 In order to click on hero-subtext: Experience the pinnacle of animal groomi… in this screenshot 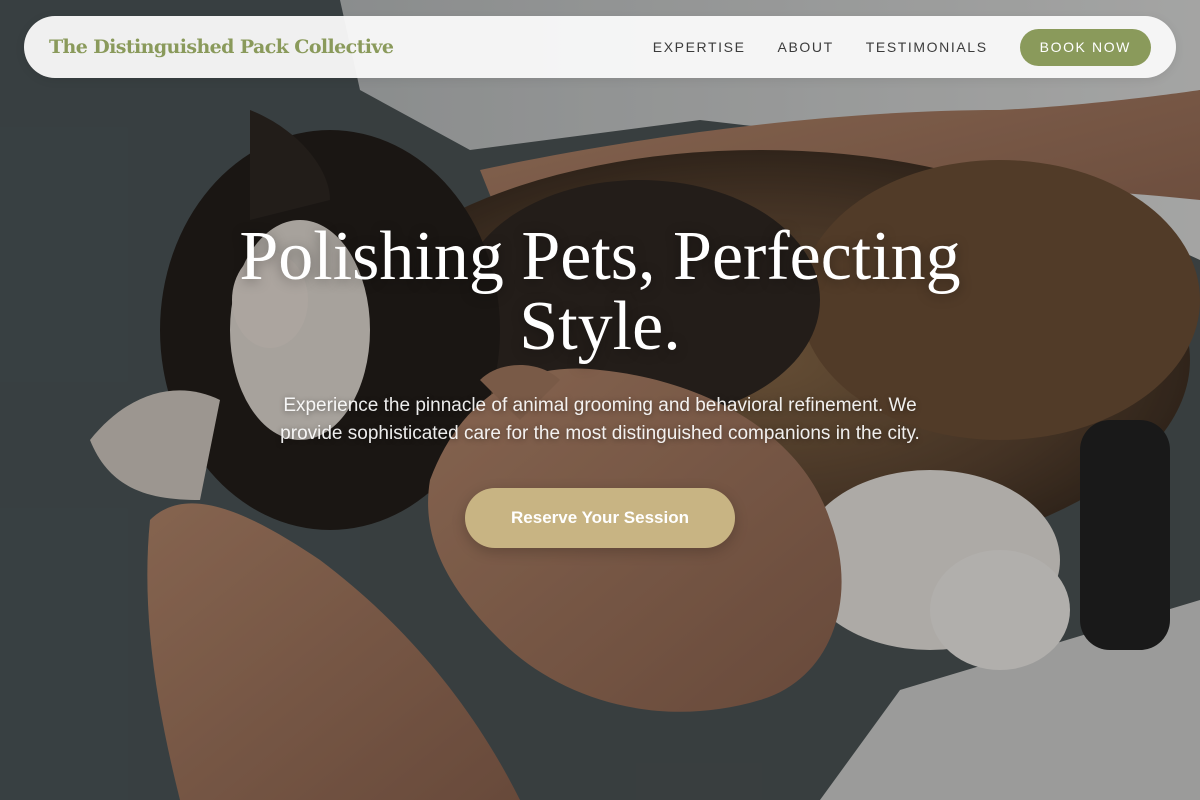, I will do `click(600, 419)`.